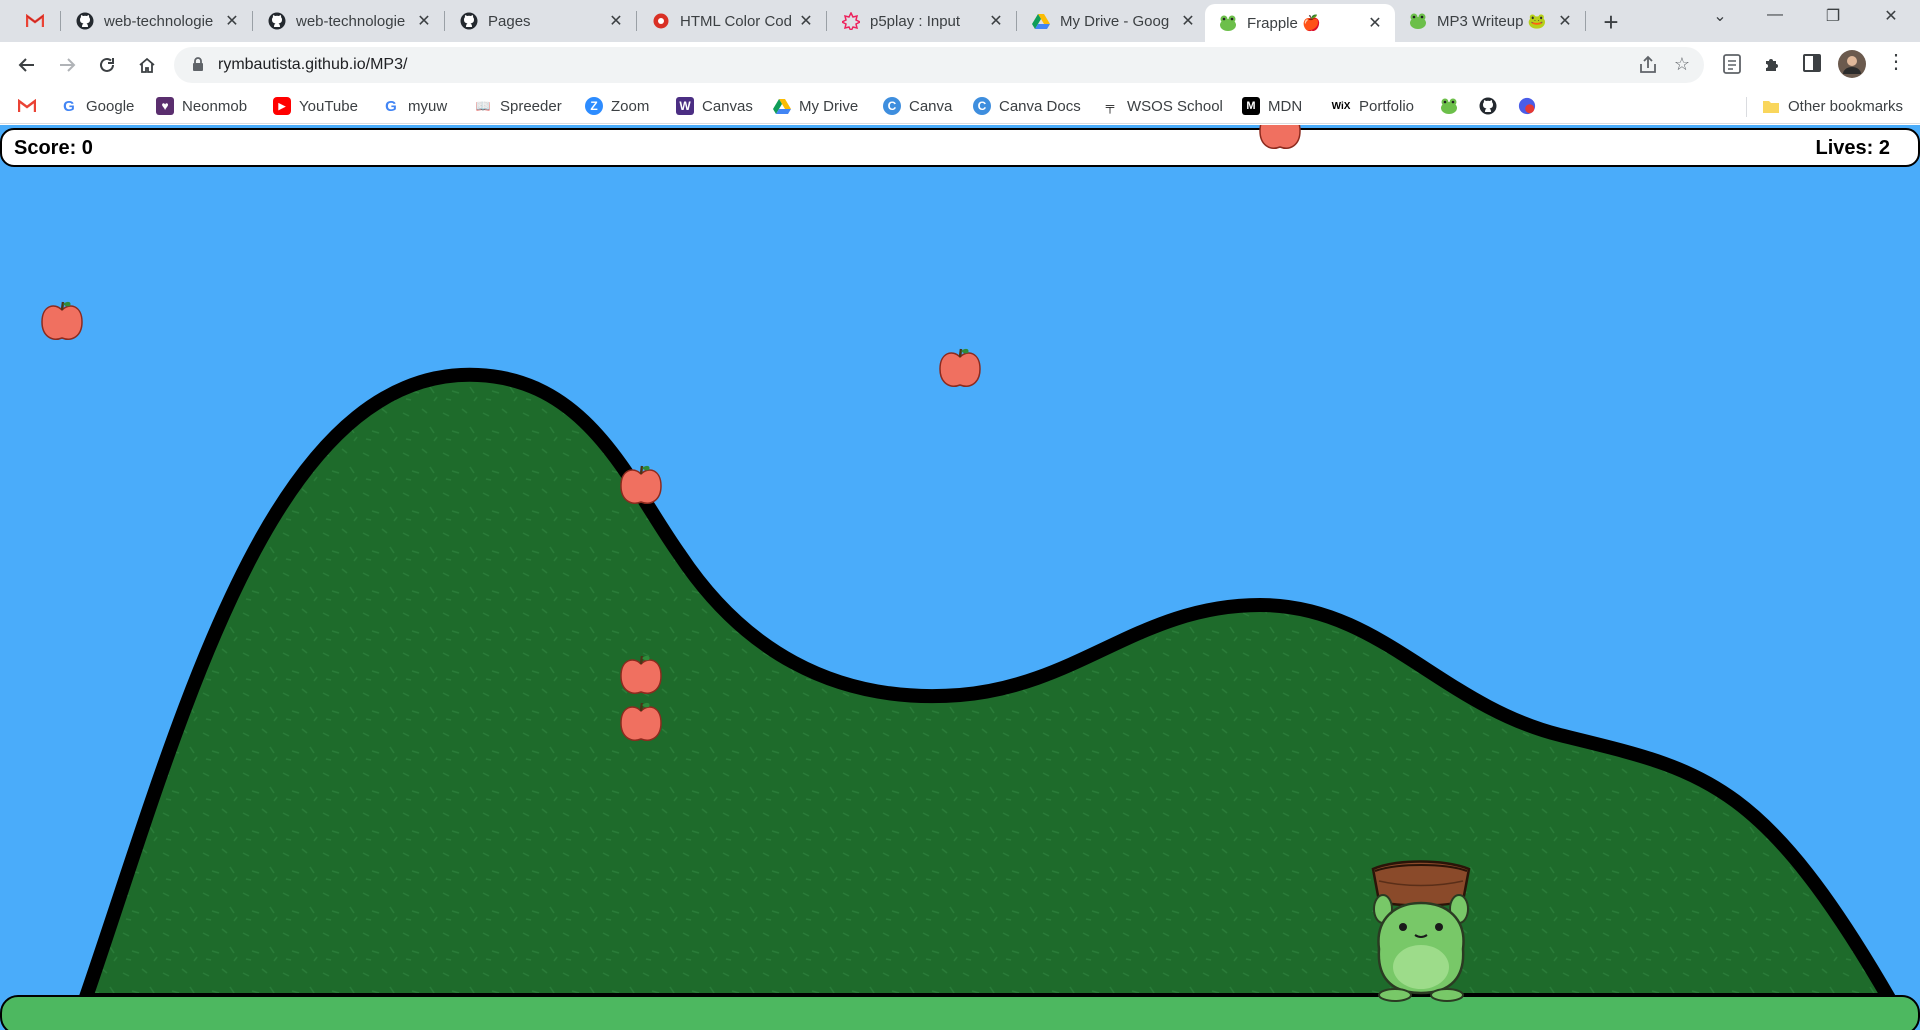  What do you see at coordinates (312, 65) in the screenshot?
I see `url-text: rymbautista.github.io/MP3/` at bounding box center [312, 65].